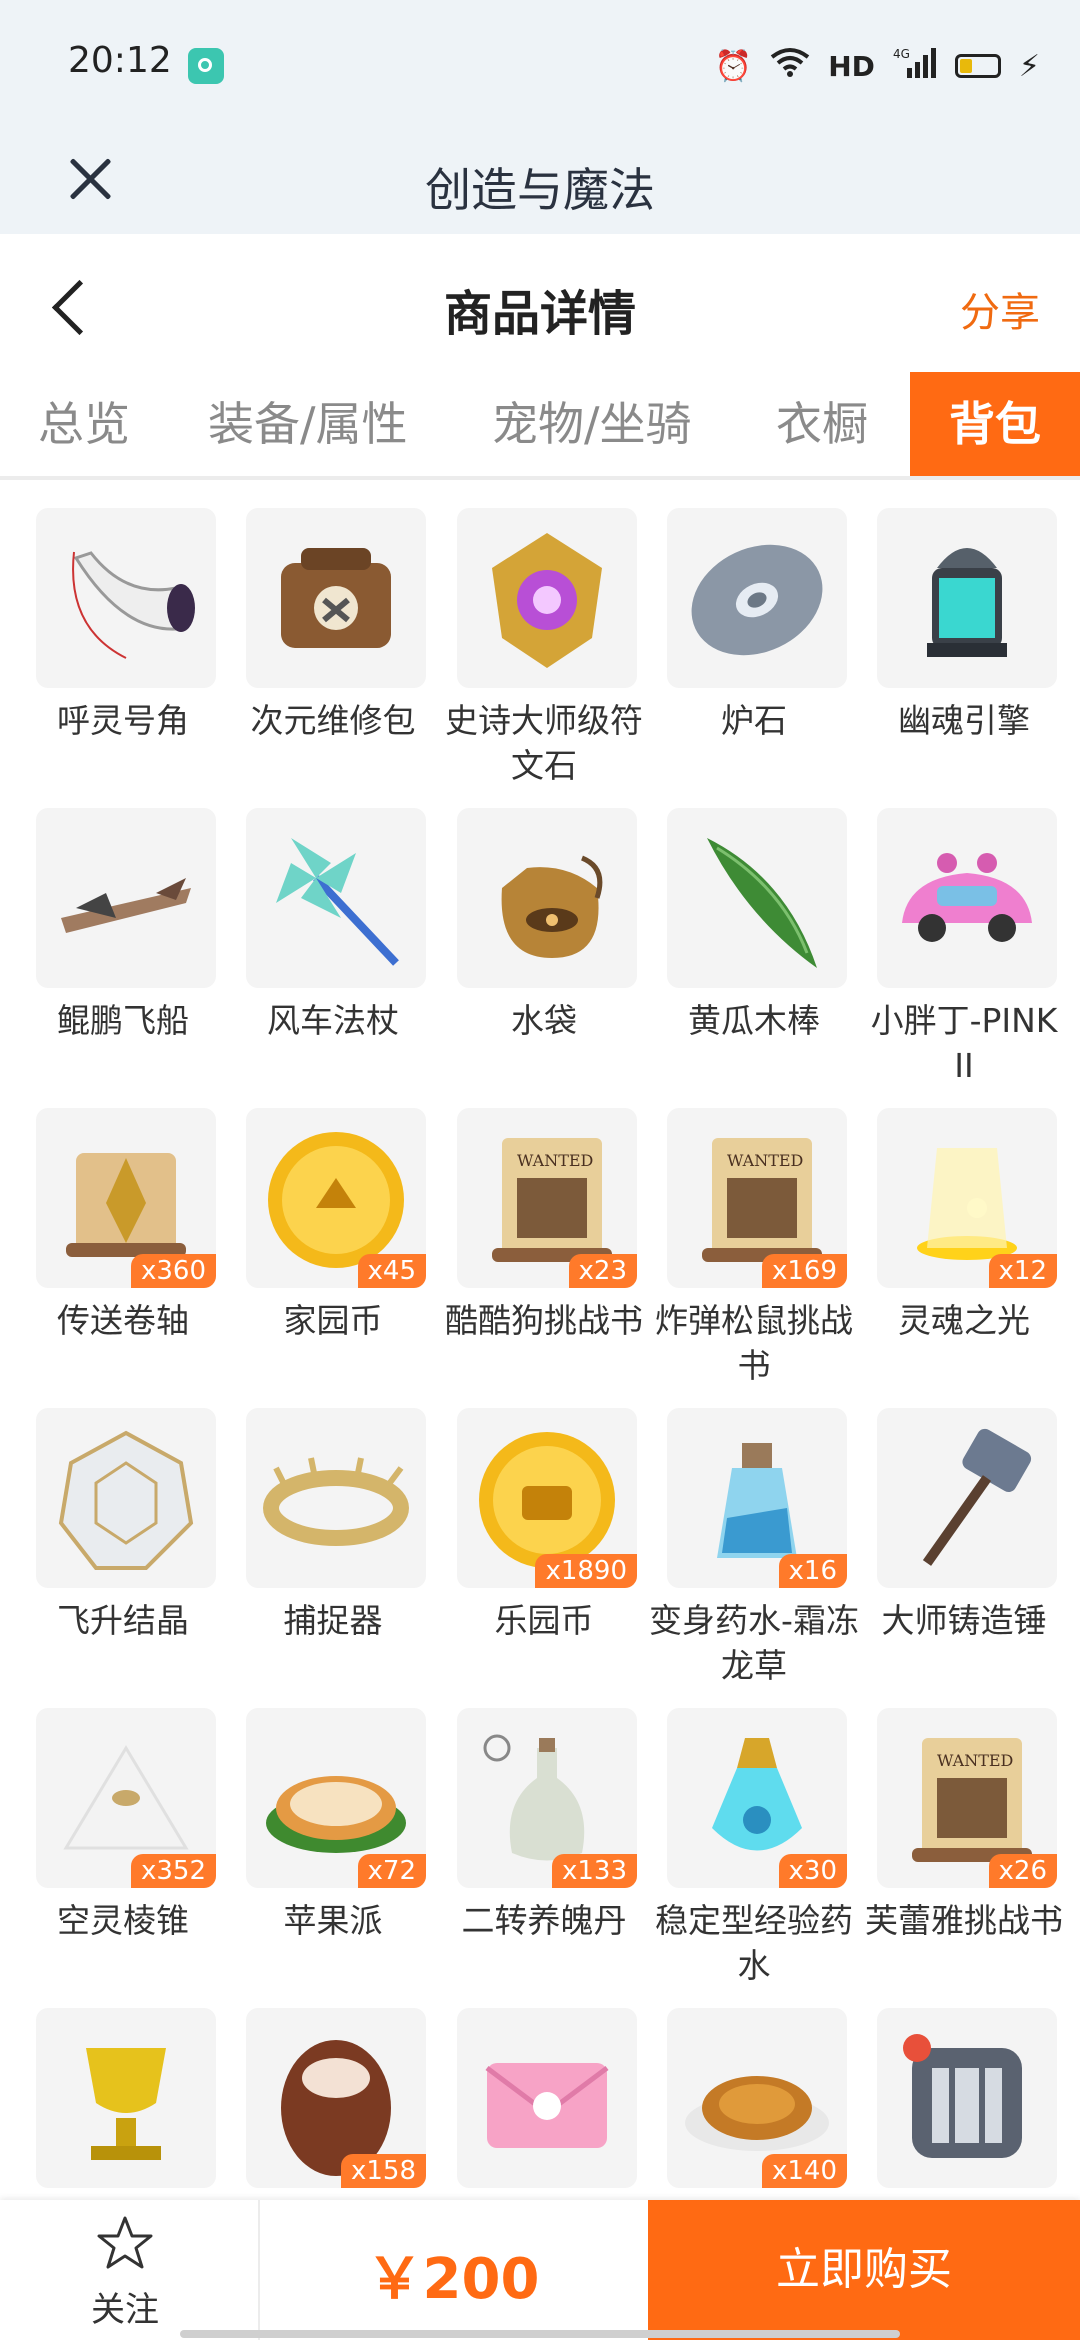  Describe the element at coordinates (967, 2098) in the screenshot. I see `pet-cage-icon` at that location.